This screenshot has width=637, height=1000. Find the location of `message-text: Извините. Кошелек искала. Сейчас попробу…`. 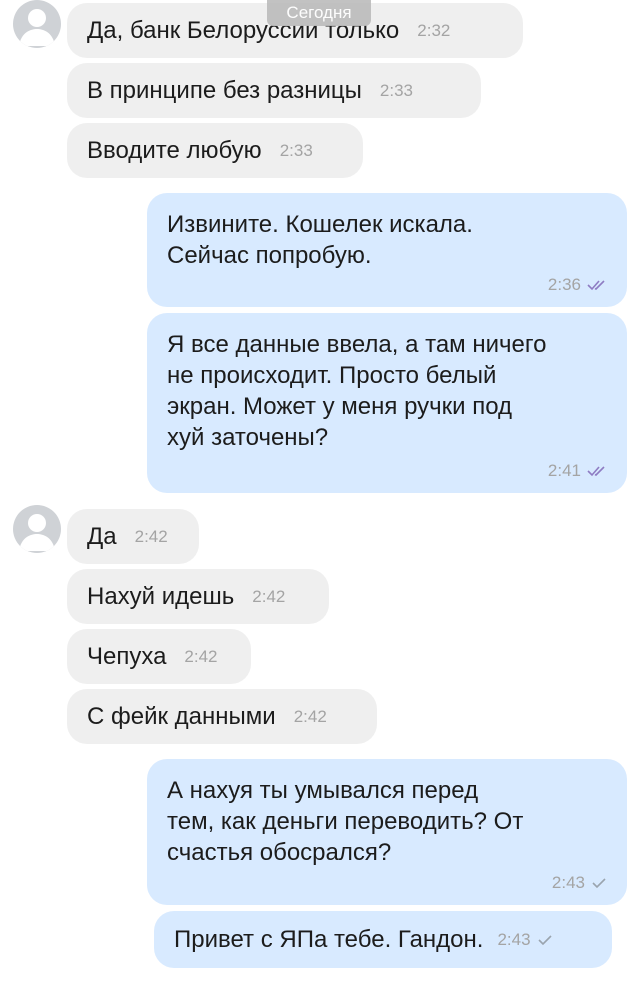

message-text: Извините. Кошелек искала. Сейчас попробу… is located at coordinates (320, 240).